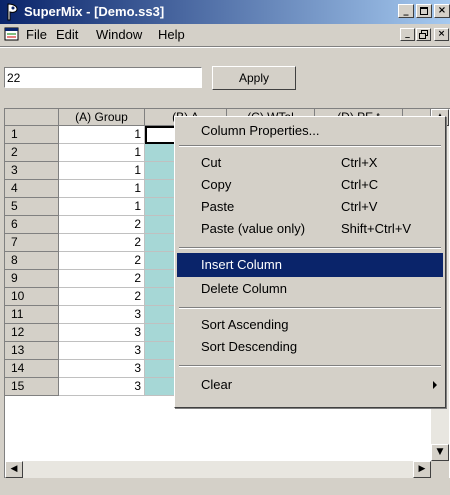 This screenshot has height=495, width=450. What do you see at coordinates (310, 347) in the screenshot?
I see `menu-item-sort-descending: Sort Descending` at bounding box center [310, 347].